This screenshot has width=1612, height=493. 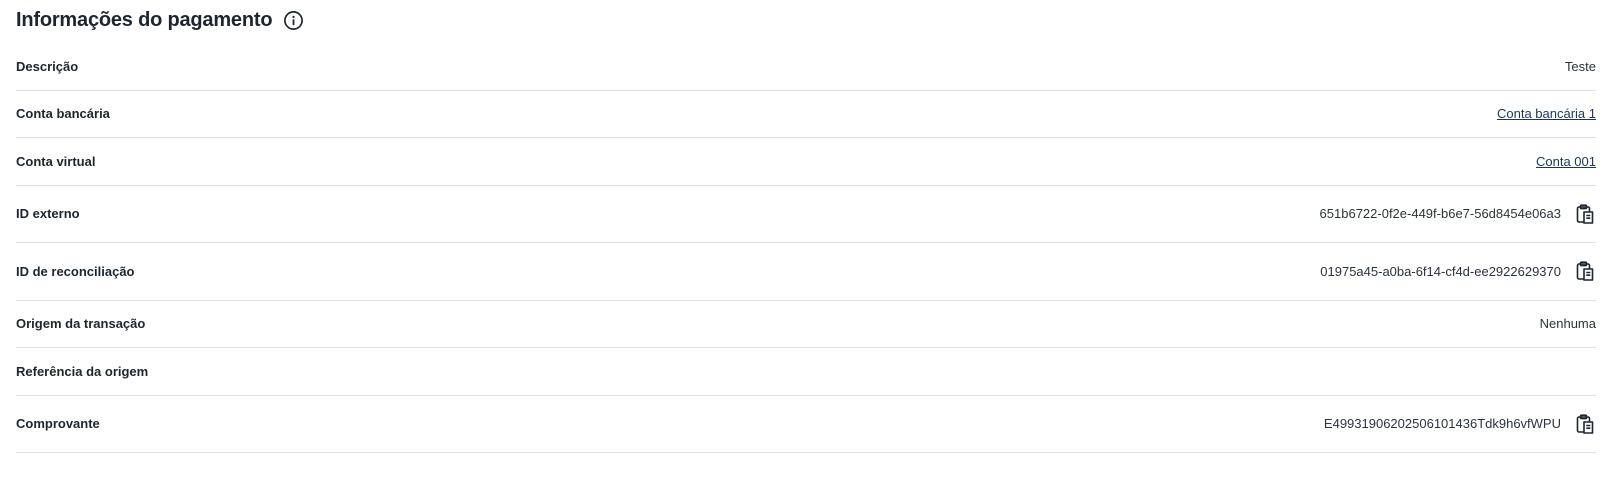 What do you see at coordinates (48, 214) in the screenshot?
I see `row-label: ID externo` at bounding box center [48, 214].